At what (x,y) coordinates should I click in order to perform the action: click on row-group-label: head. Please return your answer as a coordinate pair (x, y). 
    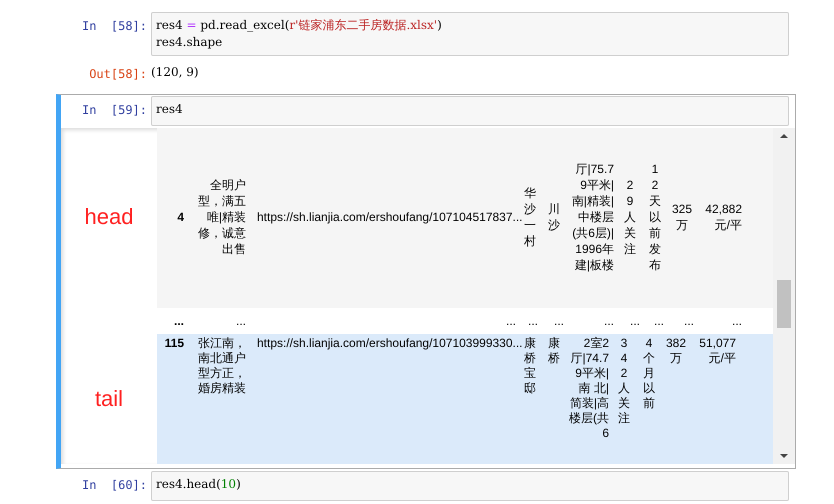
    Looking at the image, I should click on (109, 217).